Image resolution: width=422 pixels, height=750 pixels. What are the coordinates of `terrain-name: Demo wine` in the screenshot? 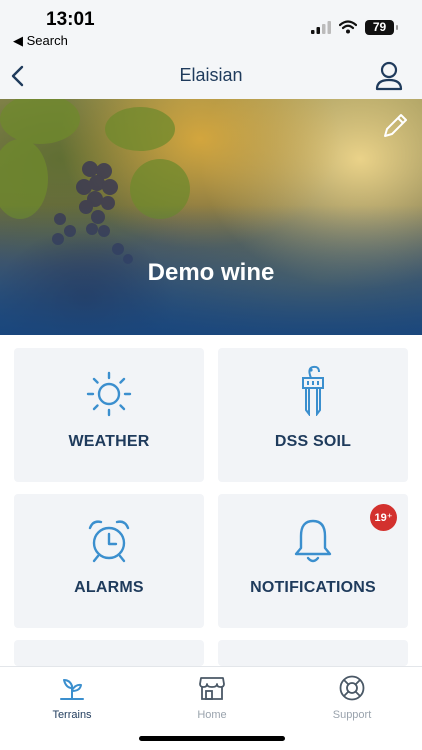 It's located at (211, 272).